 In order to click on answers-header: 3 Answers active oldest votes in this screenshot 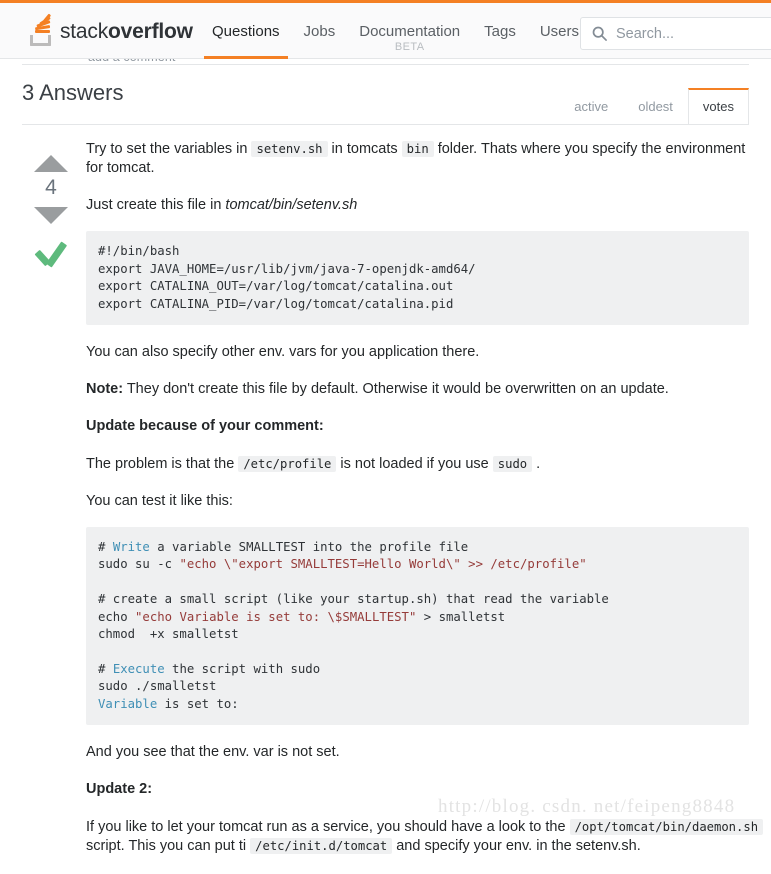, I will do `click(385, 102)`.